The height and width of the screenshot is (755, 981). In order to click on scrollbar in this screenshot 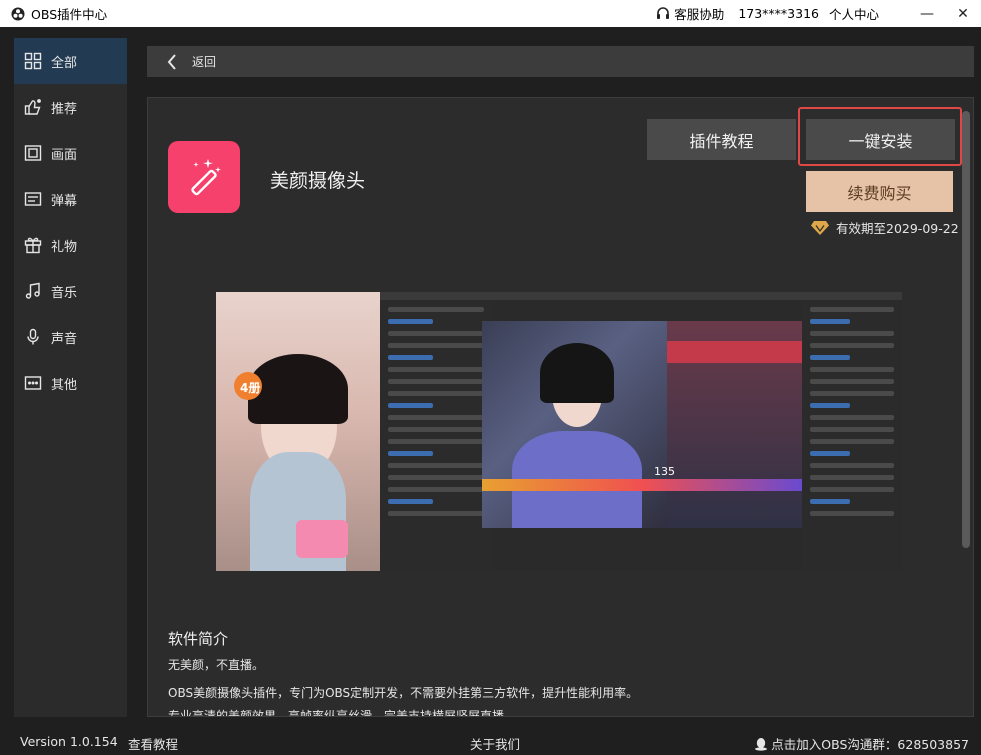, I will do `click(966, 329)`.